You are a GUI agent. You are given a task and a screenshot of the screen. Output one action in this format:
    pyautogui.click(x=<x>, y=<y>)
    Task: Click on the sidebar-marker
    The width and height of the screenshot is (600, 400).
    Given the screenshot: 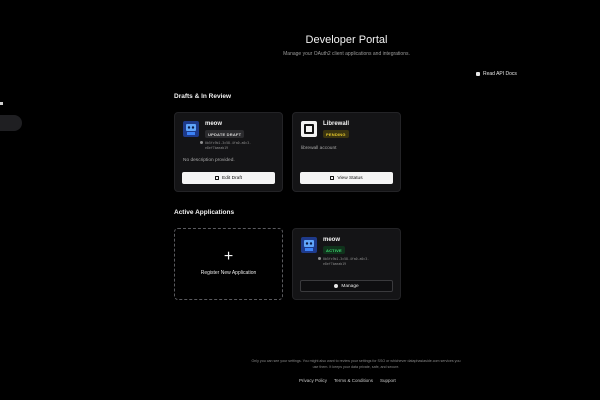 What is the action you would take?
    pyautogui.click(x=1, y=103)
    